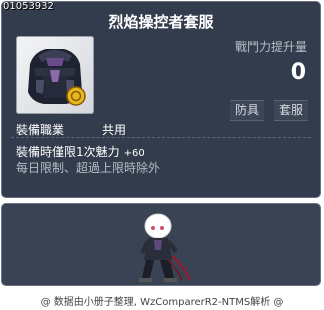  What do you see at coordinates (247, 110) in the screenshot?
I see `category-tag-armor: 防具` at bounding box center [247, 110].